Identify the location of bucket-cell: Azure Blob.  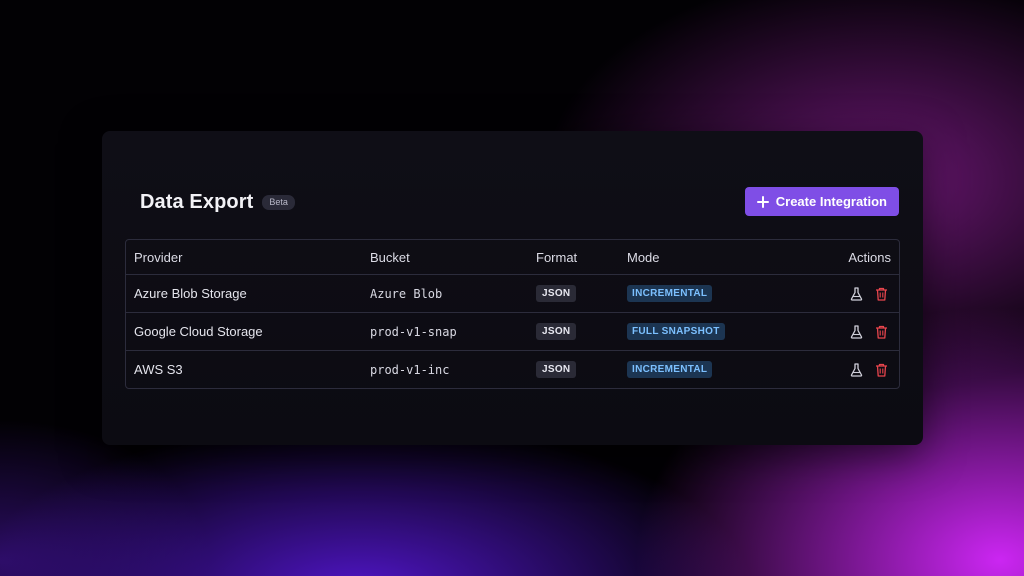
(406, 293).